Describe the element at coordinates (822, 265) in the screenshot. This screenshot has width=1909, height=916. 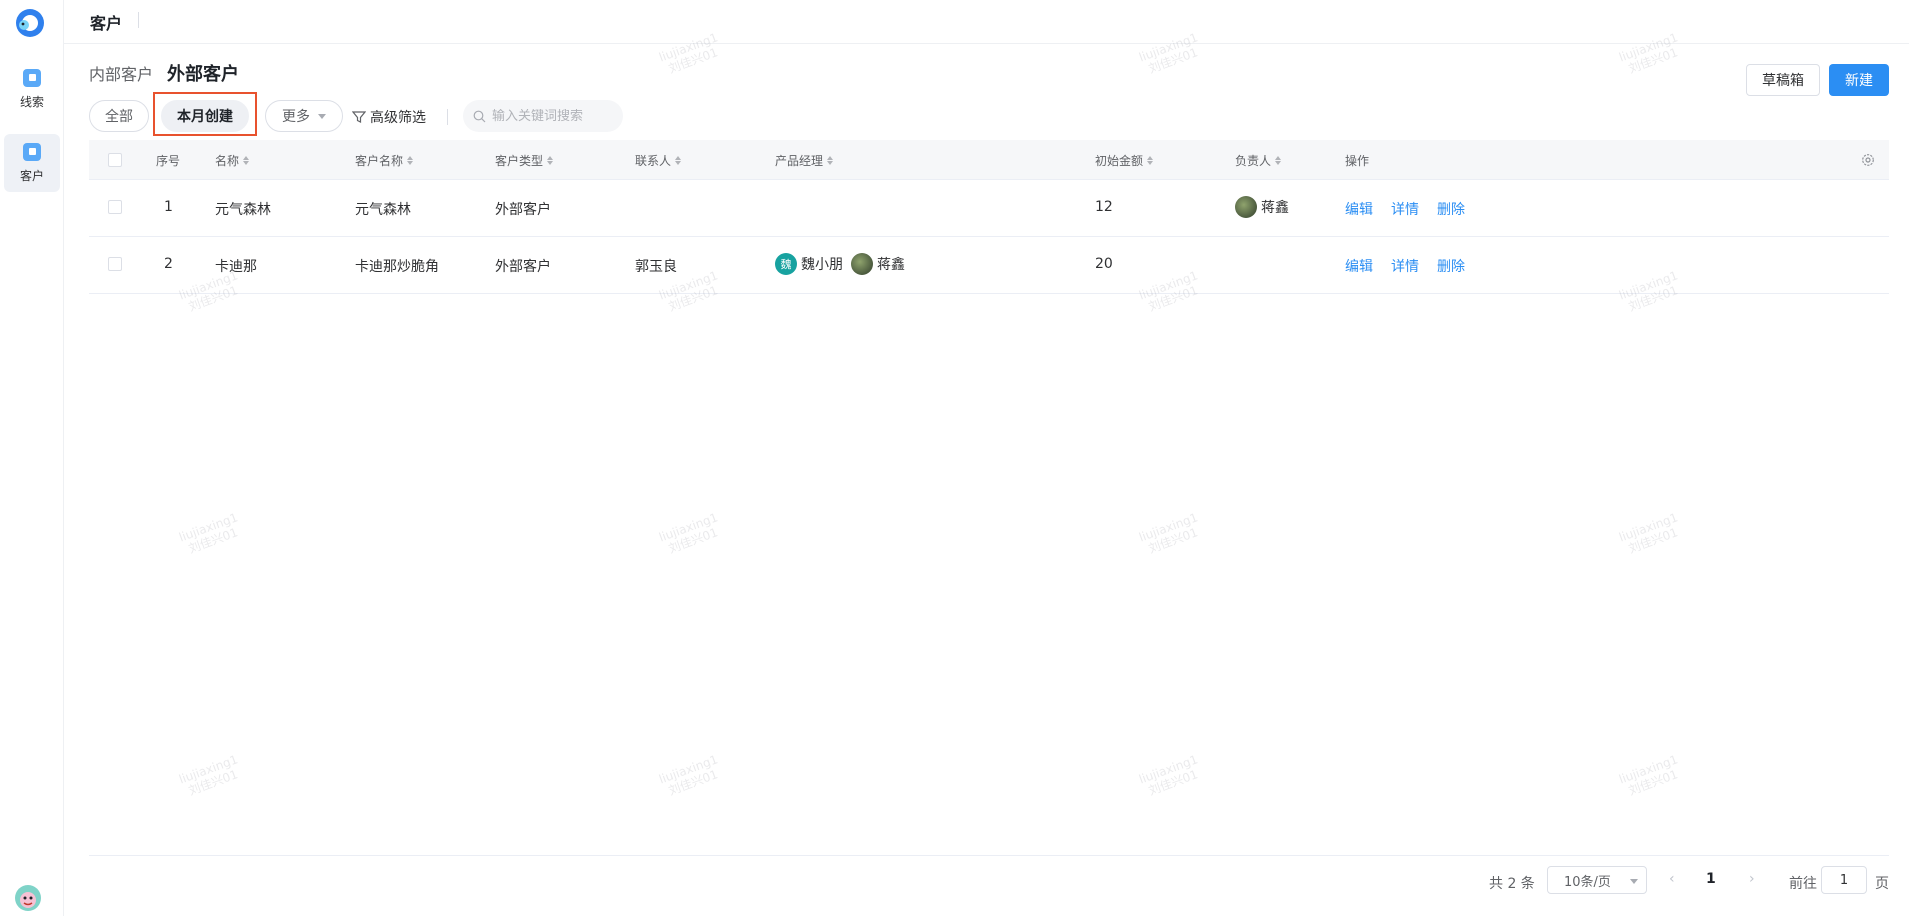
I see `pm-name: 魏小朋` at that location.